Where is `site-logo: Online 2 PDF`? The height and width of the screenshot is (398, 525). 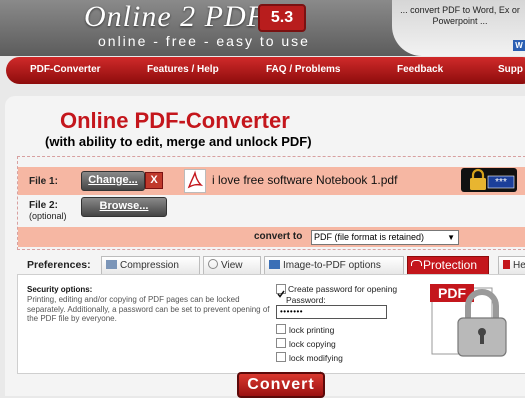
site-logo: Online 2 PDF is located at coordinates (175, 17).